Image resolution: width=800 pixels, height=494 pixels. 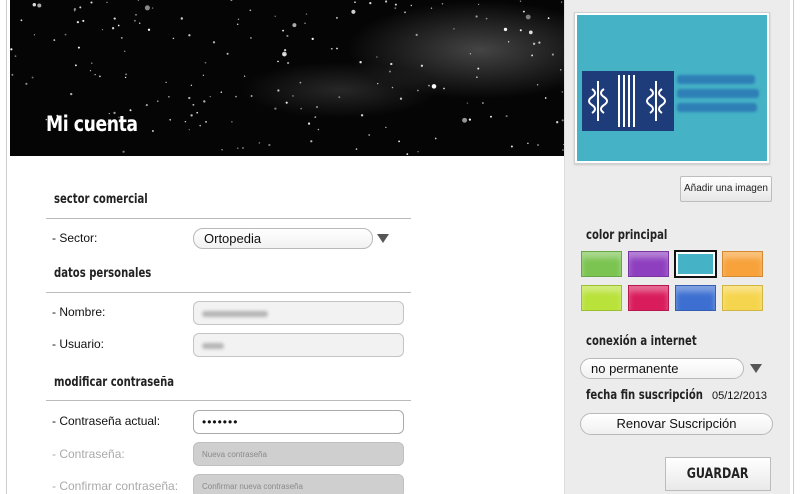 I want to click on name-label: - Nombre:, so click(x=79, y=312).